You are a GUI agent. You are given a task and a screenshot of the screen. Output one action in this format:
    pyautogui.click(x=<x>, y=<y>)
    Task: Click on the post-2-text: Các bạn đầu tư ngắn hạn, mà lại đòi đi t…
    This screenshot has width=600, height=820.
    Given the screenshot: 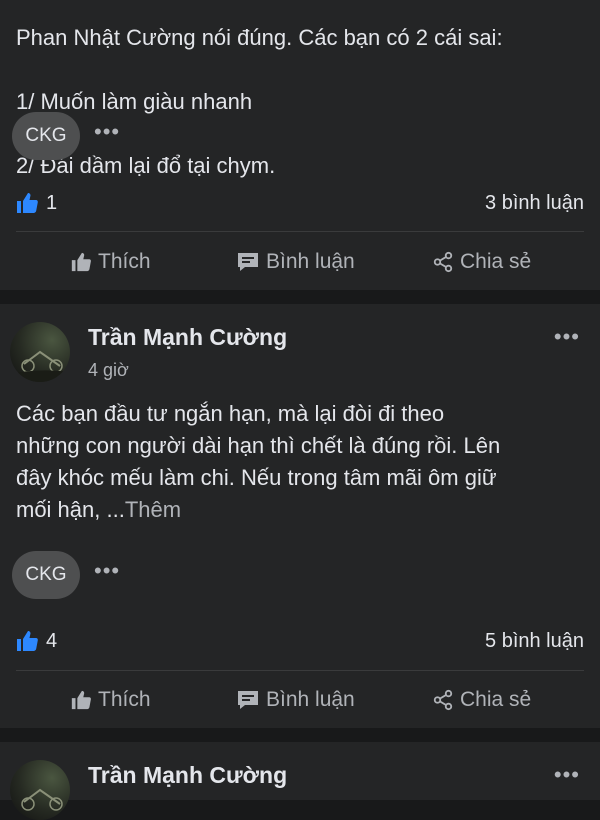 What is the action you would take?
    pyautogui.click(x=300, y=462)
    